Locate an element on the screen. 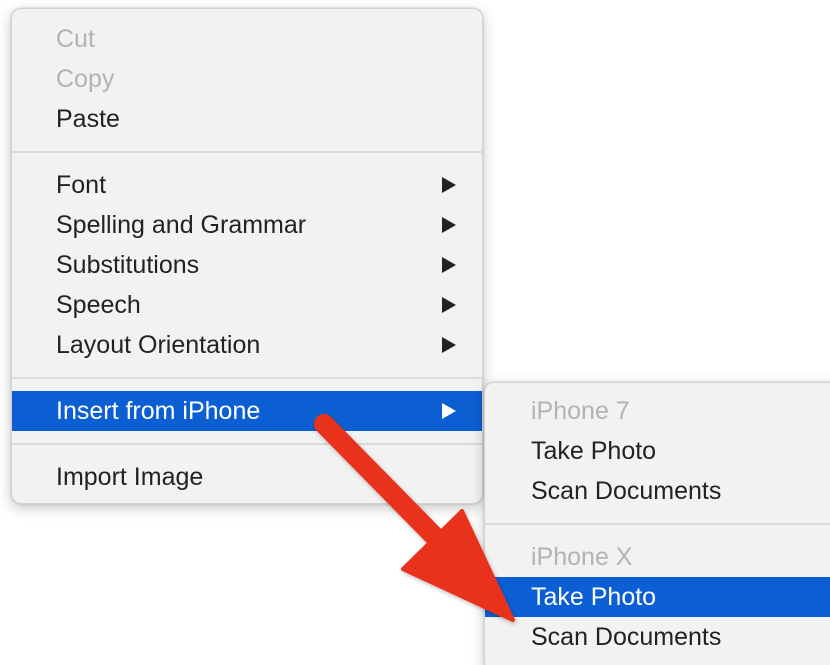 The height and width of the screenshot is (665, 830). menu-item-label: Speech is located at coordinates (98, 305).